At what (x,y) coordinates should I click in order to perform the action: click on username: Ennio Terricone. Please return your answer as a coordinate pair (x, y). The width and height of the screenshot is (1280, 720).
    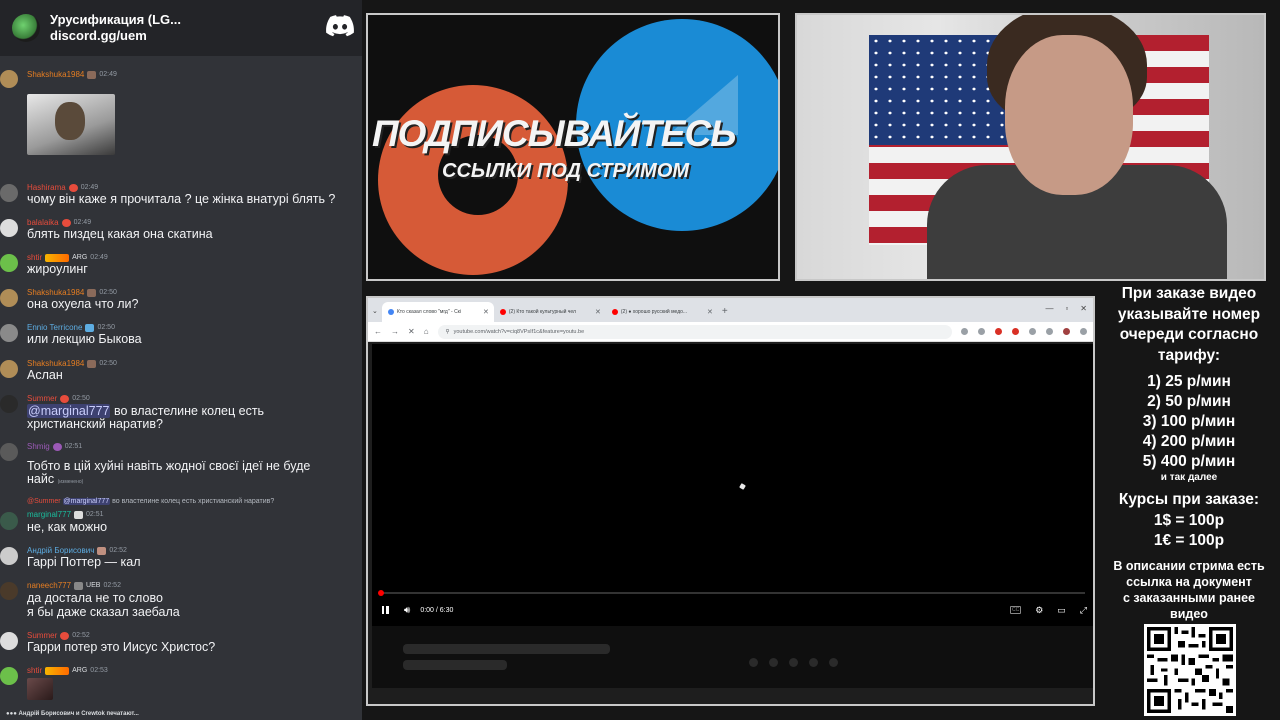
    Looking at the image, I should click on (54, 327).